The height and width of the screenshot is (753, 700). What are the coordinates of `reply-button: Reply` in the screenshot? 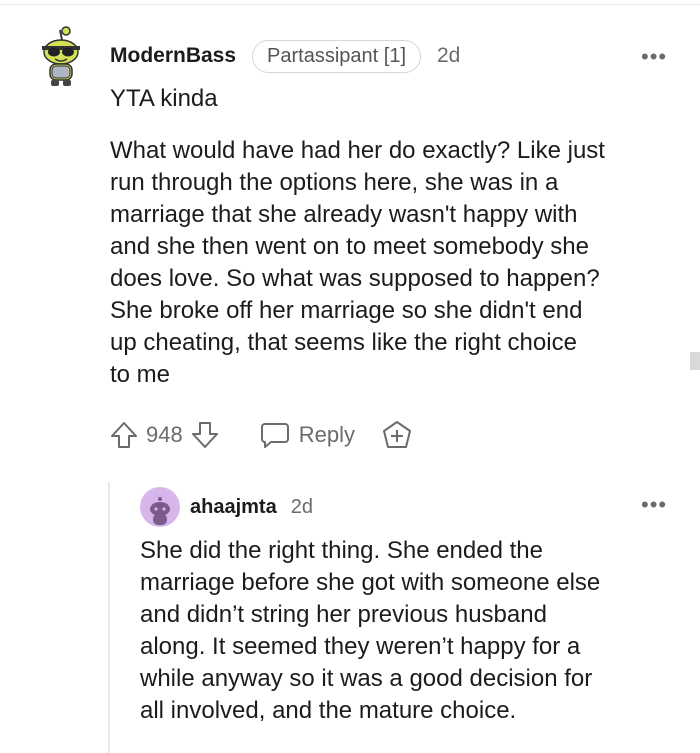 It's located at (307, 435).